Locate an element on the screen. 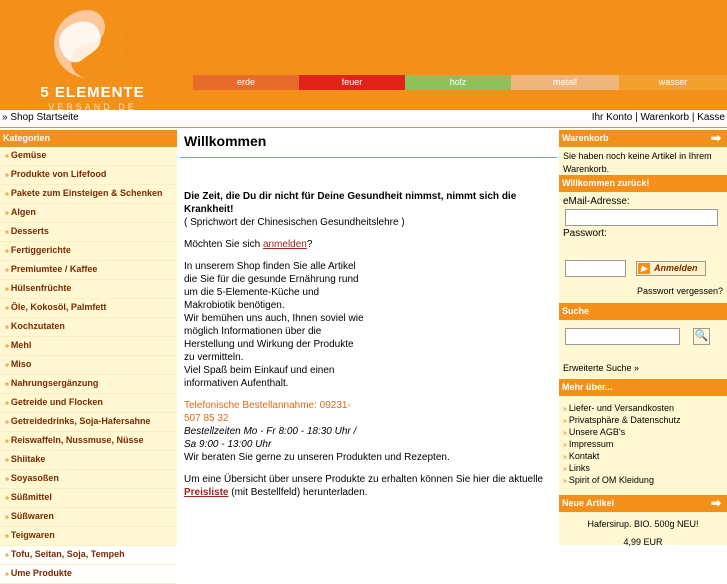  overview-suffix: (mit Bestellfeld) herunterladen. is located at coordinates (298, 492).